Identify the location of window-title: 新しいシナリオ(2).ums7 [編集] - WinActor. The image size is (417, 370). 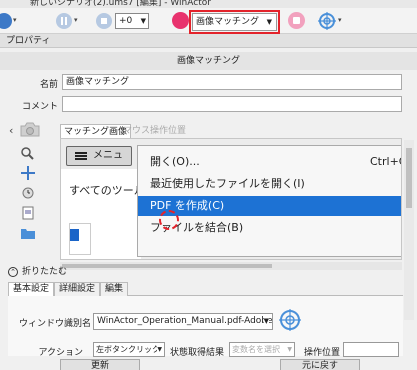
(120, 4).